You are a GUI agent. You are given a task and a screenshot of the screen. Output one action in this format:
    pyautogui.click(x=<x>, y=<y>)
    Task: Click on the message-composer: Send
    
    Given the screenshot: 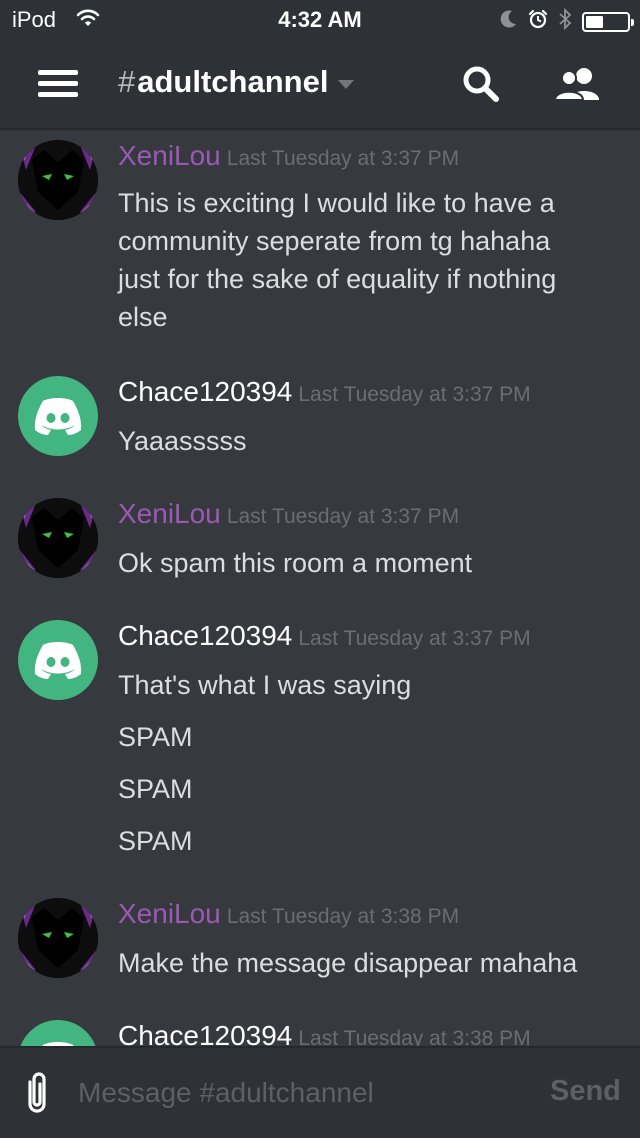 What is the action you would take?
    pyautogui.click(x=320, y=1092)
    